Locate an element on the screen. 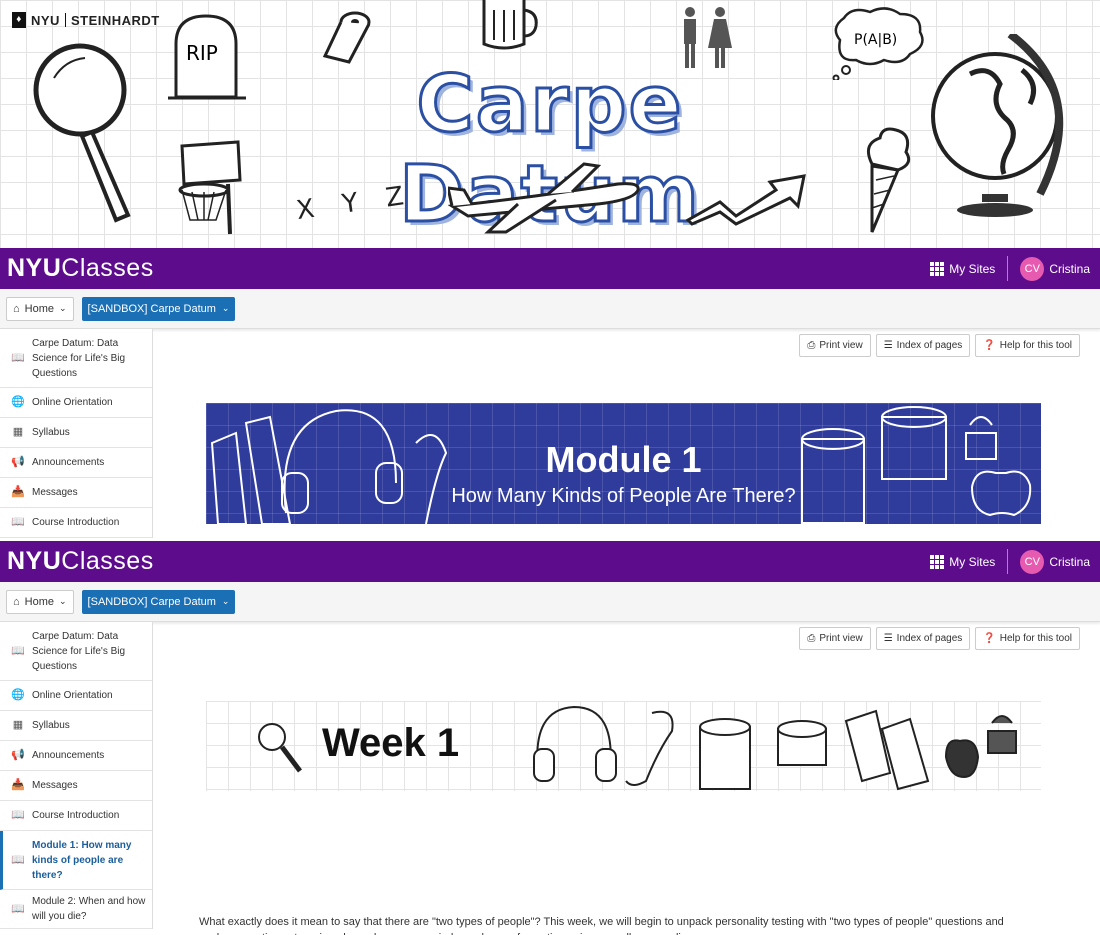 The width and height of the screenshot is (1100, 935). tombstone-text: RIP is located at coordinates (202, 53).